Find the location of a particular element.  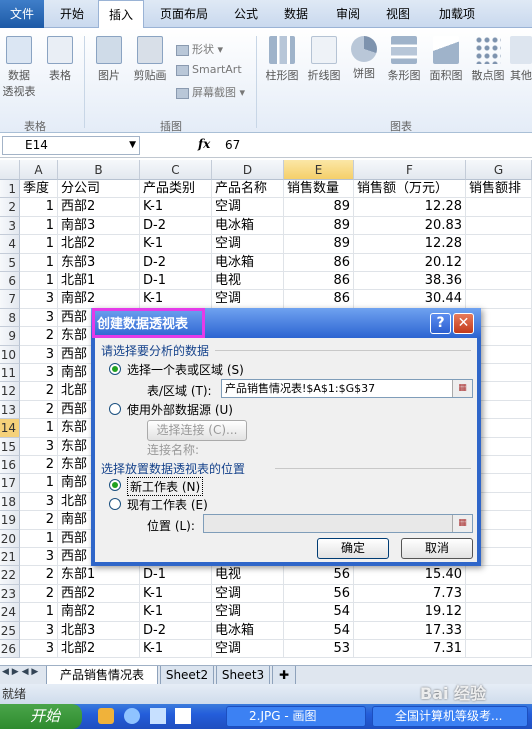

close-button: ✕ is located at coordinates (463, 323).